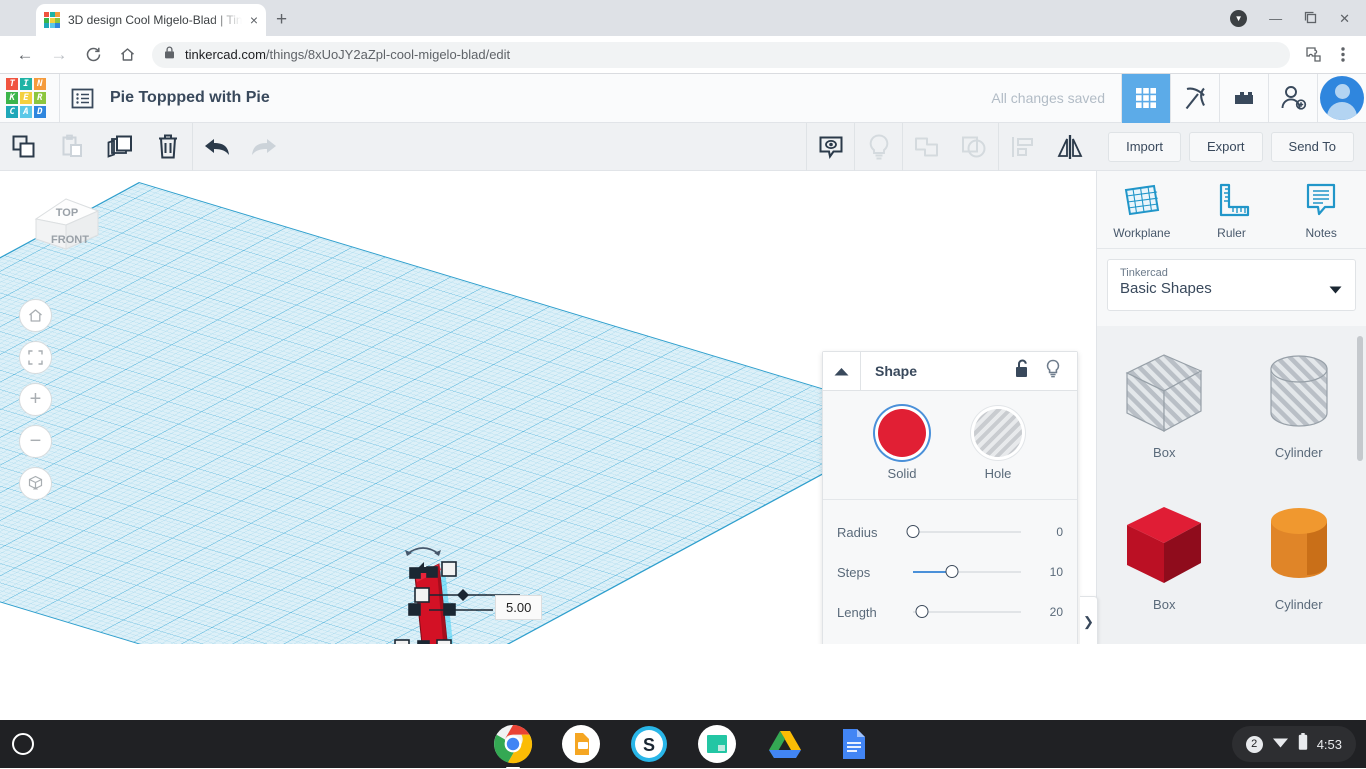  What do you see at coordinates (1344, 18) in the screenshot?
I see `close-window-button: ✕` at bounding box center [1344, 18].